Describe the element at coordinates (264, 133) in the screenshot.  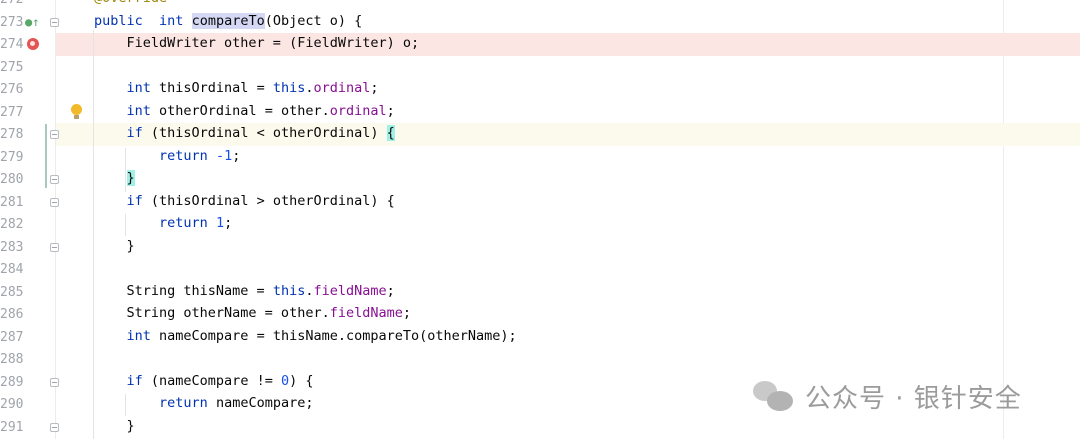
I see `code-token: (thisOrdinal < otherOrdinal)` at that location.